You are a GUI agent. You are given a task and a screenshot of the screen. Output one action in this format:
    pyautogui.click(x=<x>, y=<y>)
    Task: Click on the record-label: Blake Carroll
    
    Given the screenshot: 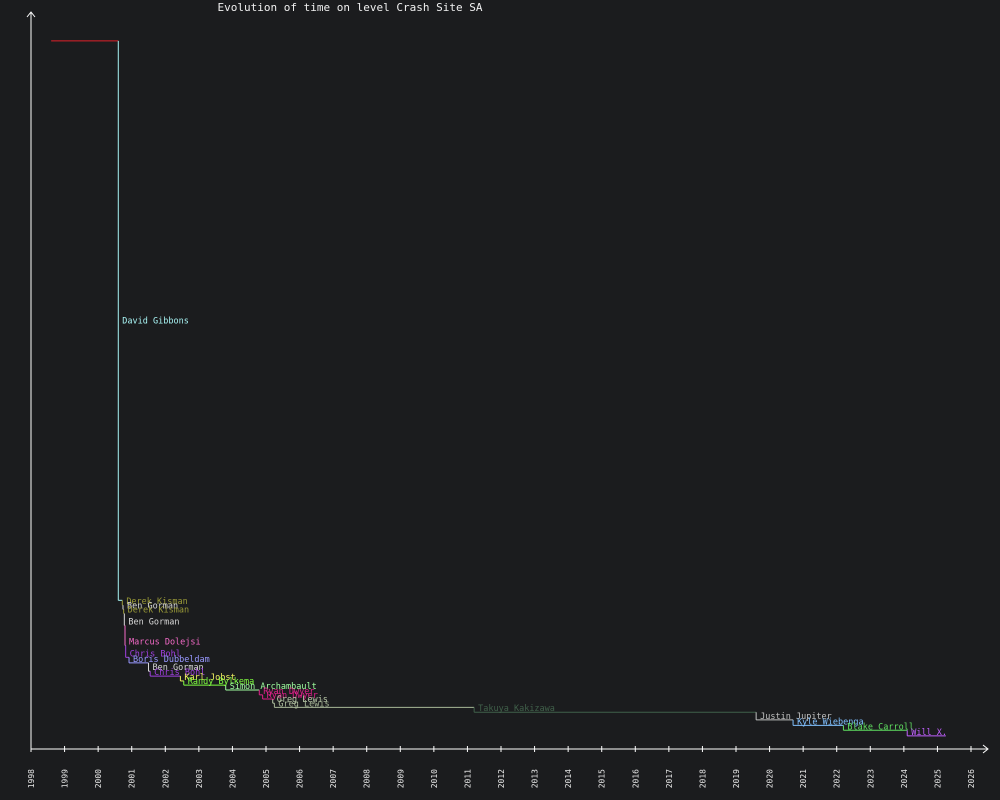 What is the action you would take?
    pyautogui.click(x=880, y=727)
    